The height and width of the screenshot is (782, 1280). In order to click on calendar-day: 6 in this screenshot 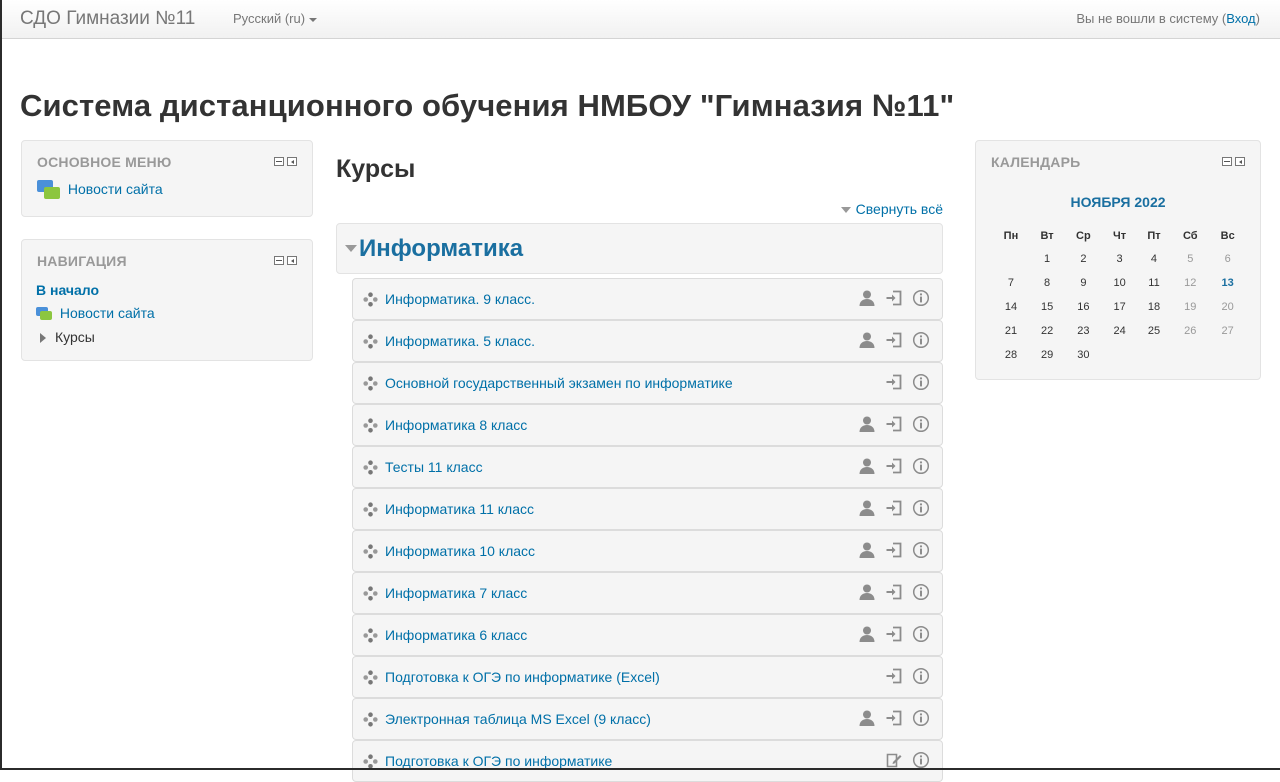, I will do `click(1227, 259)`.